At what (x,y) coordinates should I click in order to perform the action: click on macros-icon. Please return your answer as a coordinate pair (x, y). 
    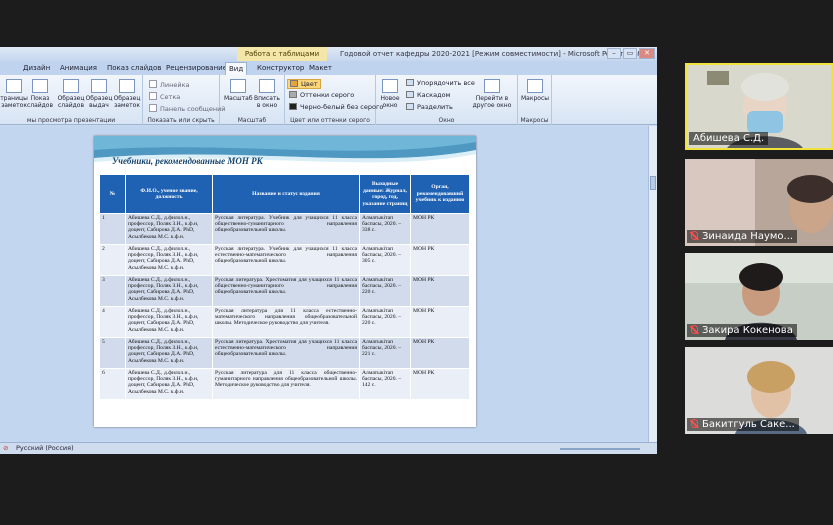
    Looking at the image, I should click on (535, 86).